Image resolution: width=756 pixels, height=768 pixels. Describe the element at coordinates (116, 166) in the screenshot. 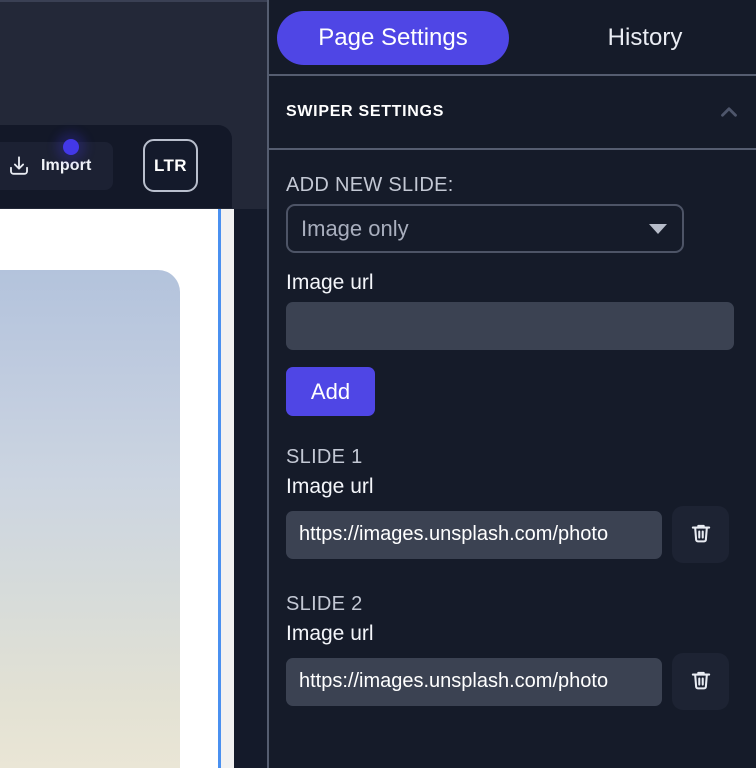

I see `editor-floating-toolbar: Import LTR` at that location.